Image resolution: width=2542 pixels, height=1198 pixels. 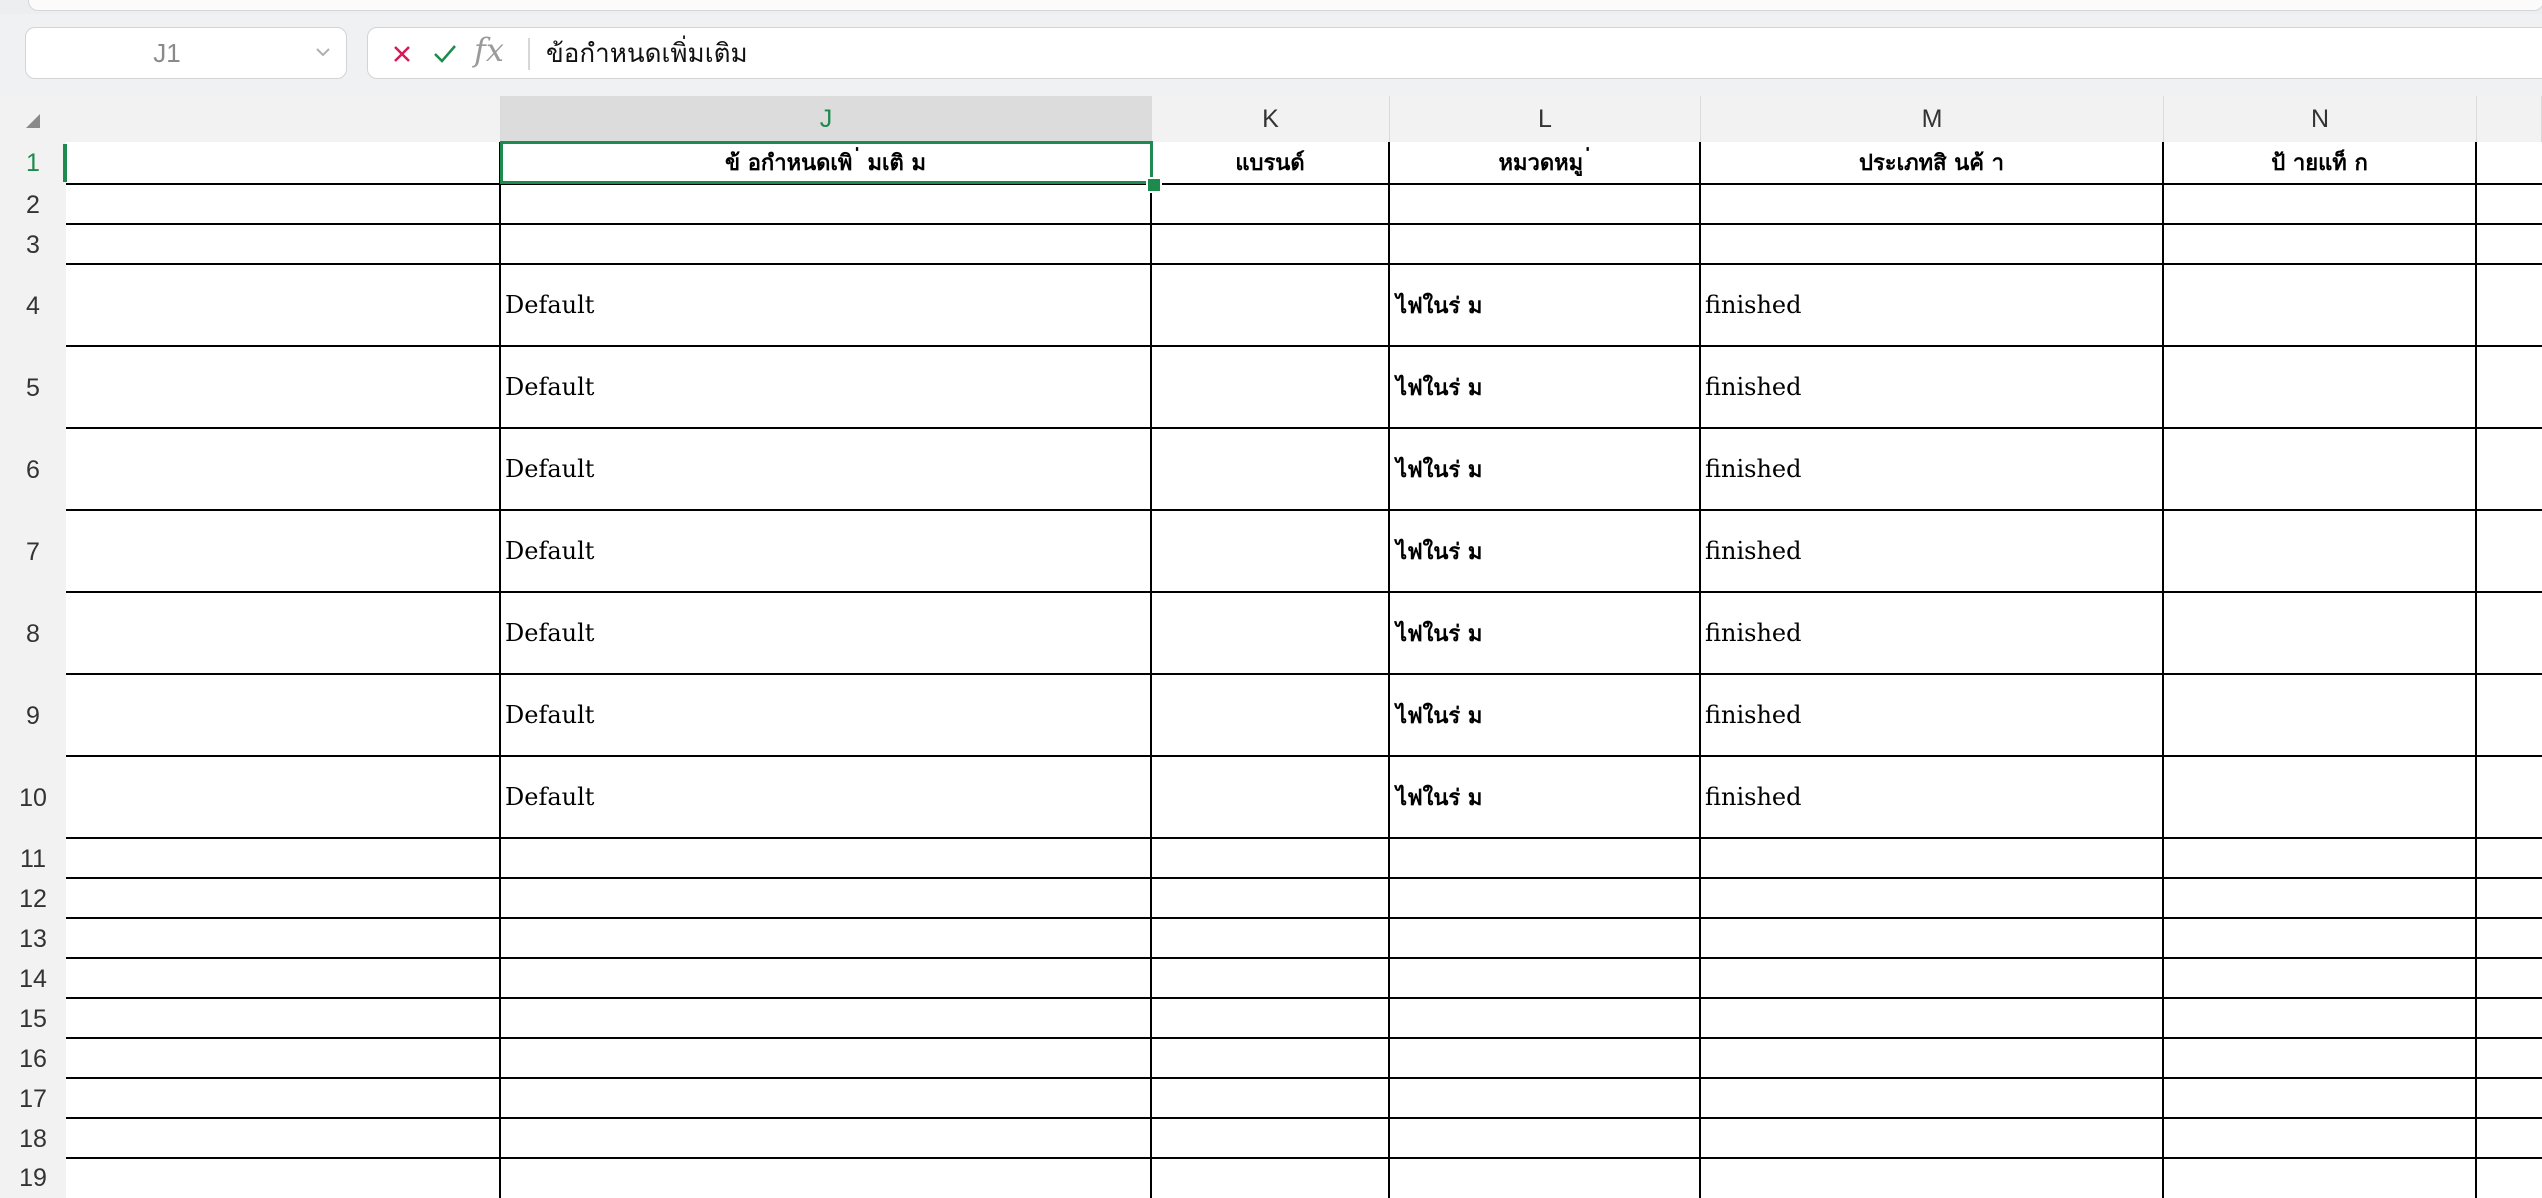 I want to click on cell-n4, so click(x=2320, y=306).